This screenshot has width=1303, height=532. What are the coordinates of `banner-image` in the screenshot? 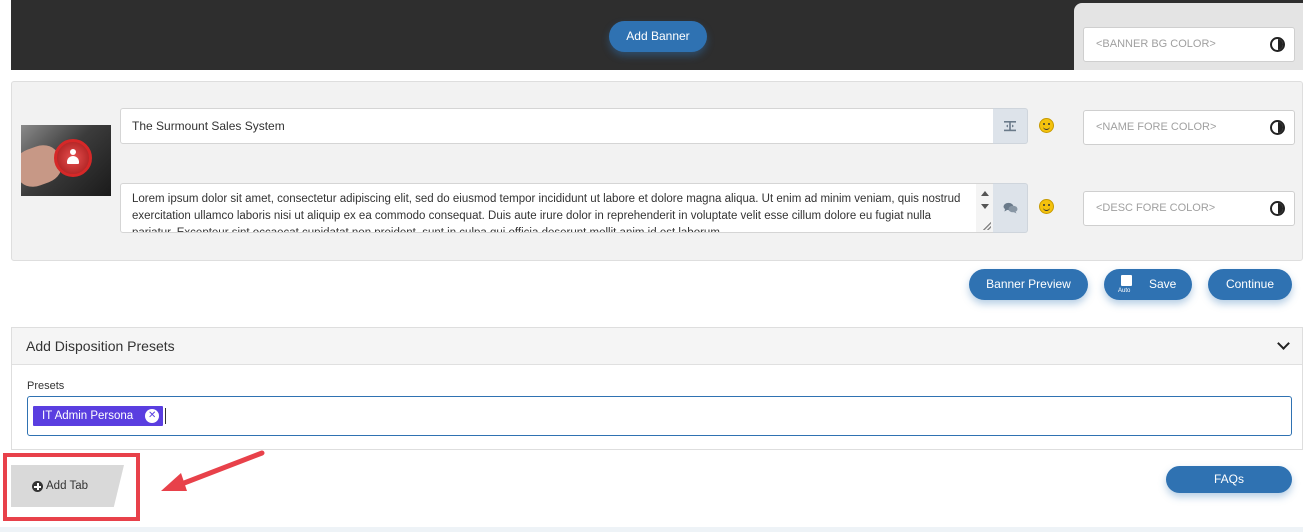 It's located at (66, 160).